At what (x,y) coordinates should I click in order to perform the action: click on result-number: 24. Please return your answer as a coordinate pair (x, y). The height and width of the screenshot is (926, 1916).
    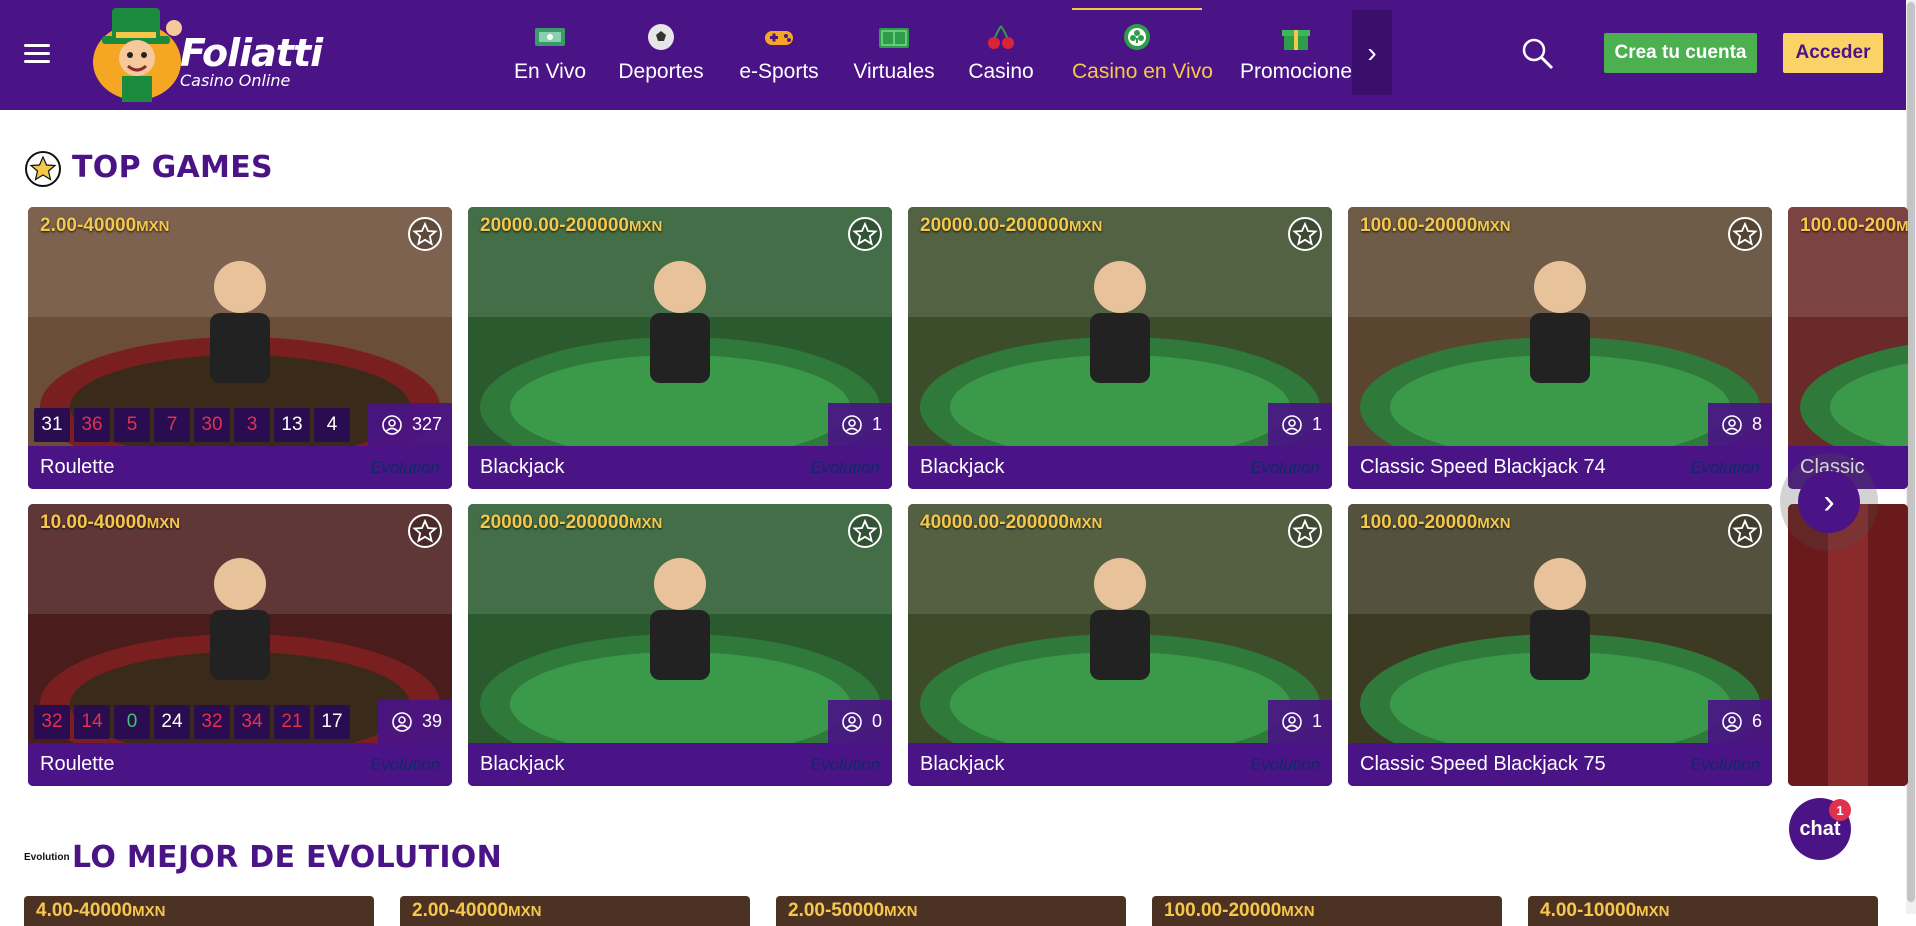
    Looking at the image, I should click on (172, 721).